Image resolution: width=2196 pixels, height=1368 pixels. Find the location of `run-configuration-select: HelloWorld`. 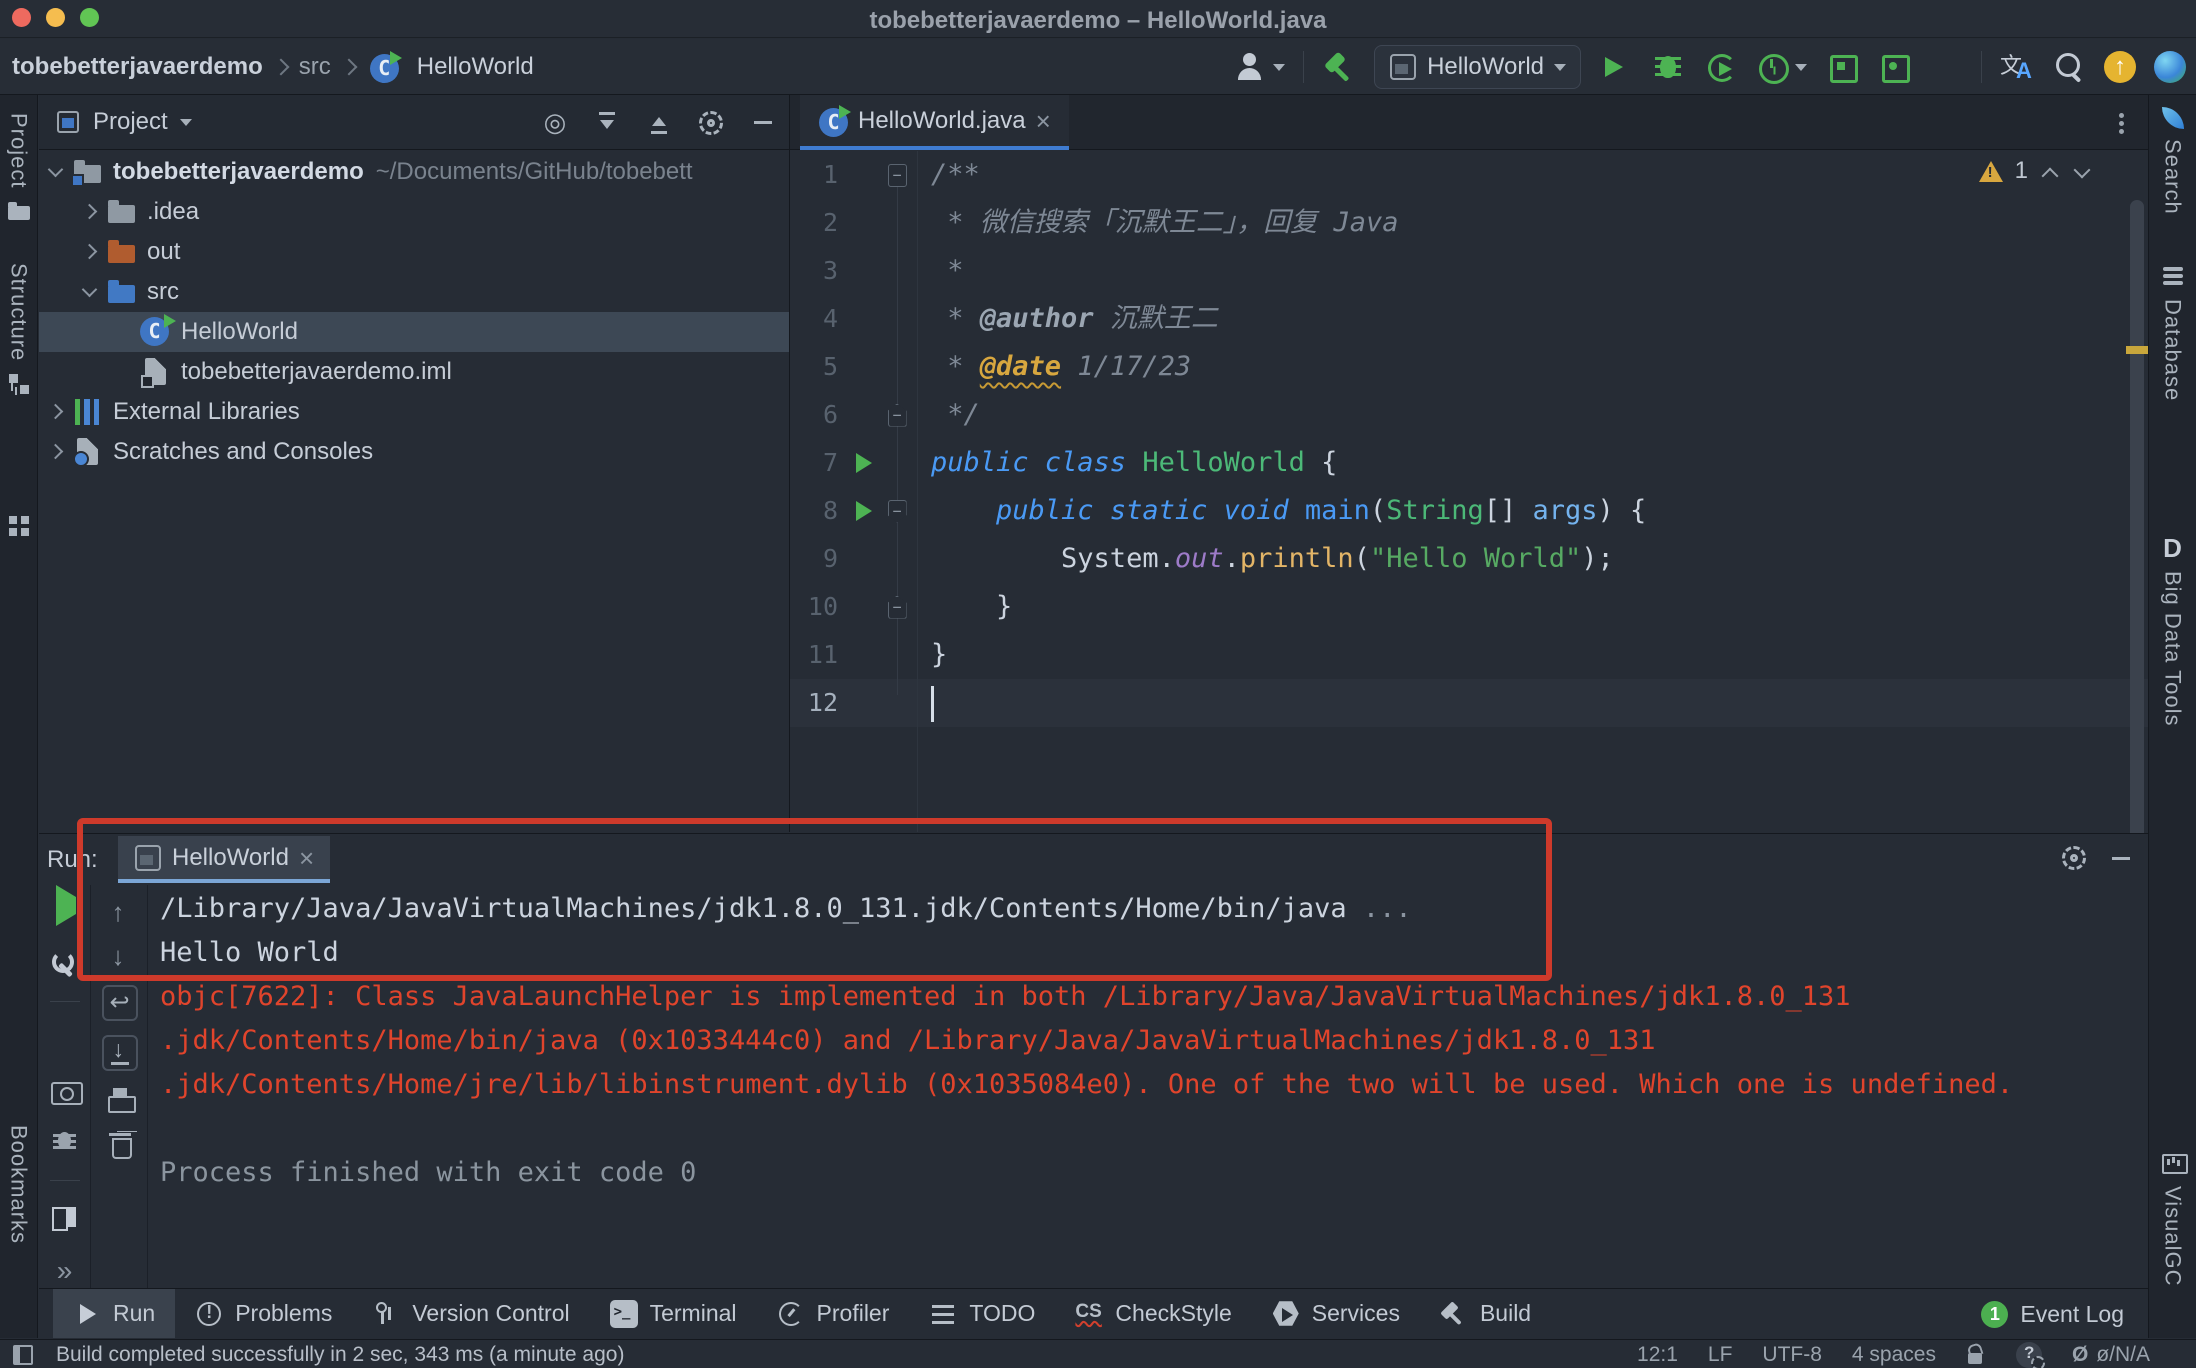

run-configuration-select: HelloWorld is located at coordinates (1477, 67).